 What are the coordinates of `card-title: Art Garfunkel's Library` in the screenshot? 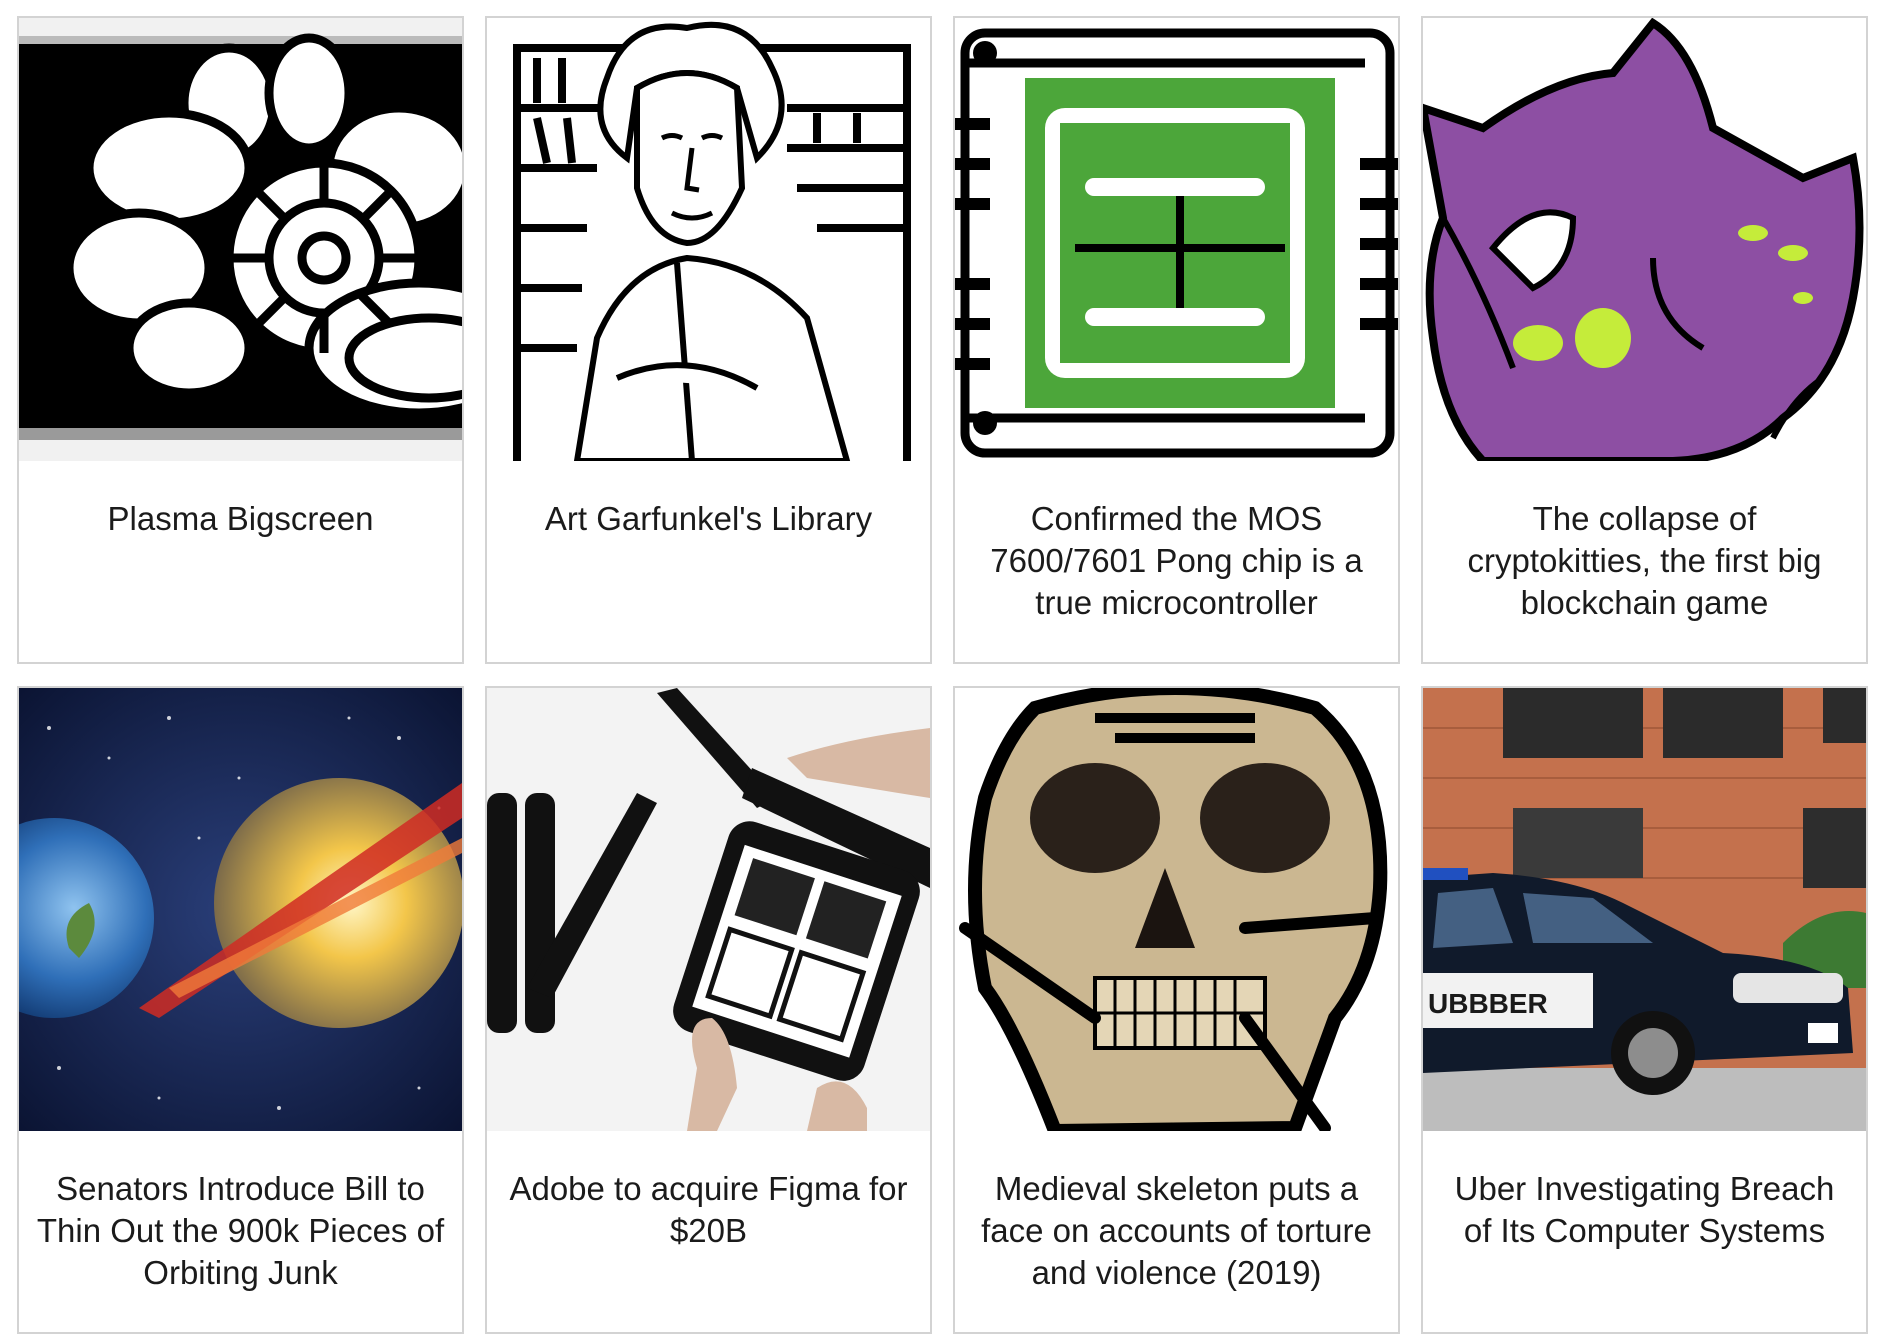 It's located at (708, 519).